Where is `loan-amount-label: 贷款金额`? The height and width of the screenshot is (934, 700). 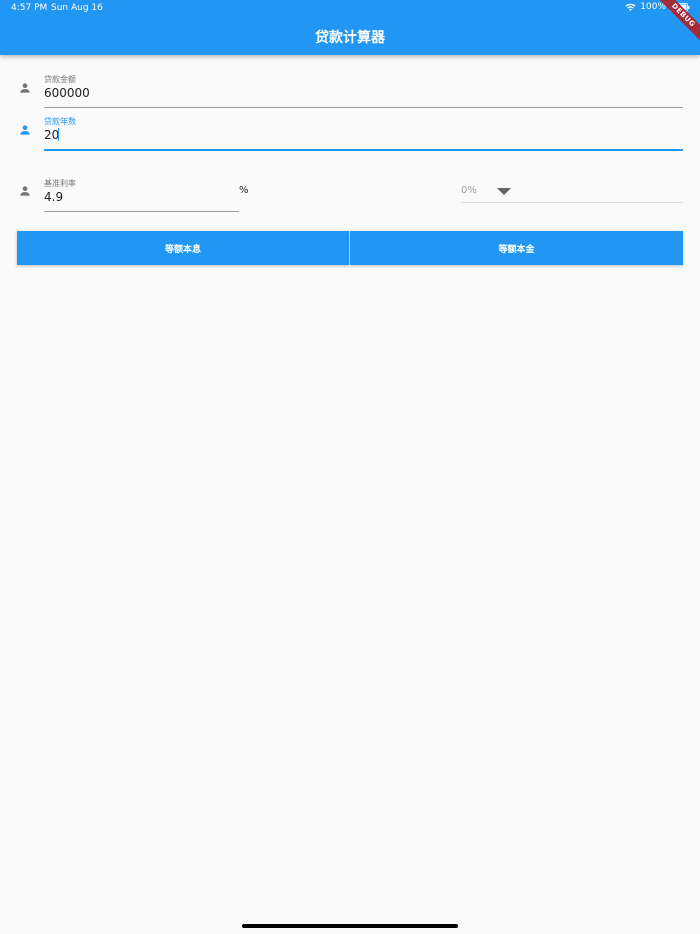
loan-amount-label: 贷款金额 is located at coordinates (60, 79).